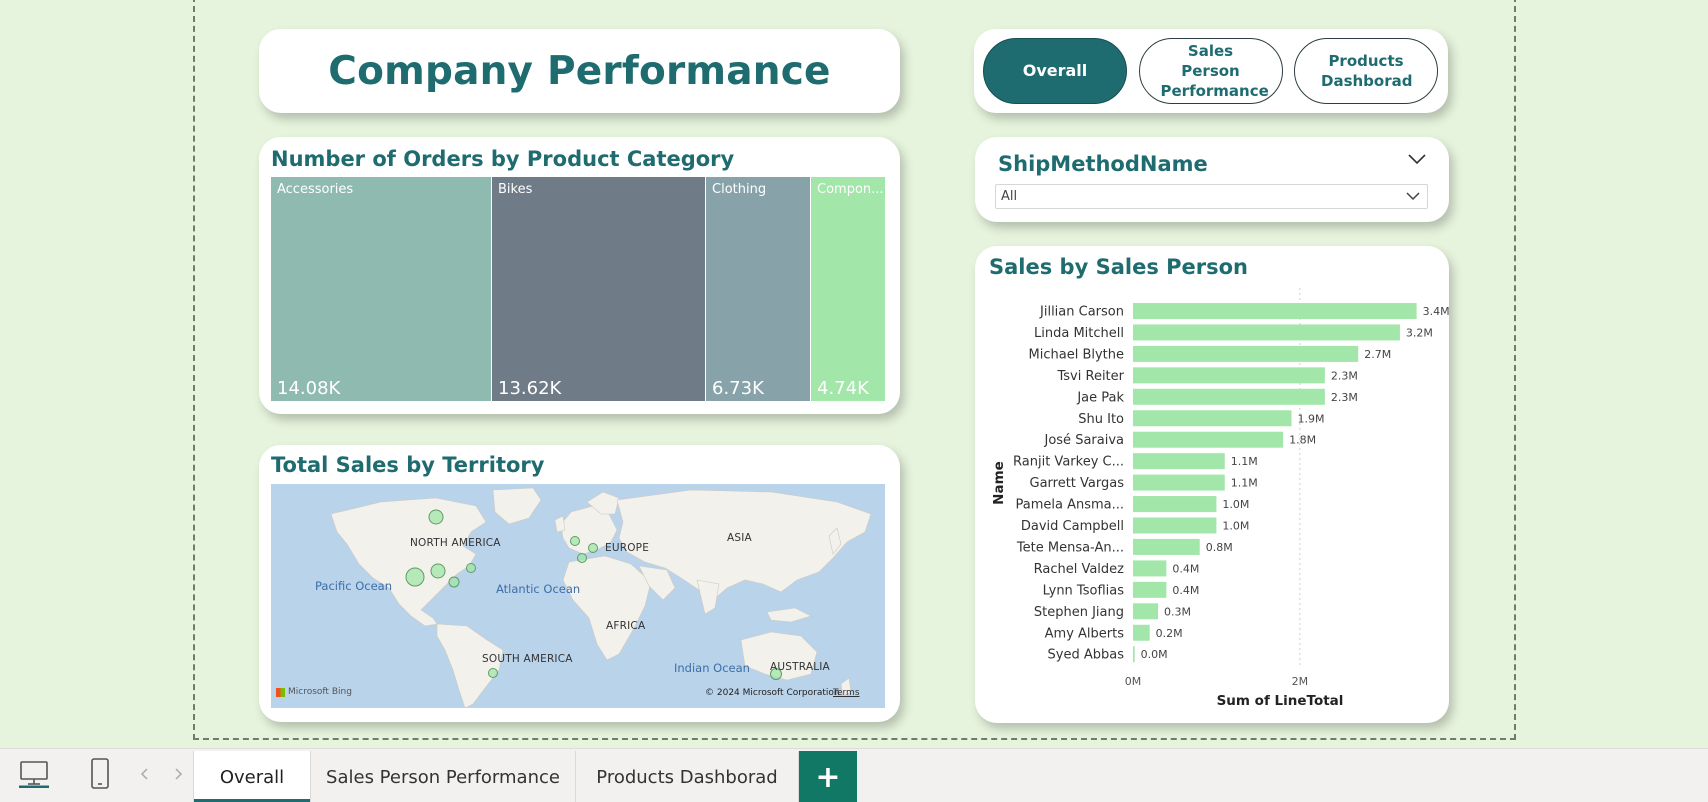  I want to click on category-label: Syed Abbas, so click(1086, 655).